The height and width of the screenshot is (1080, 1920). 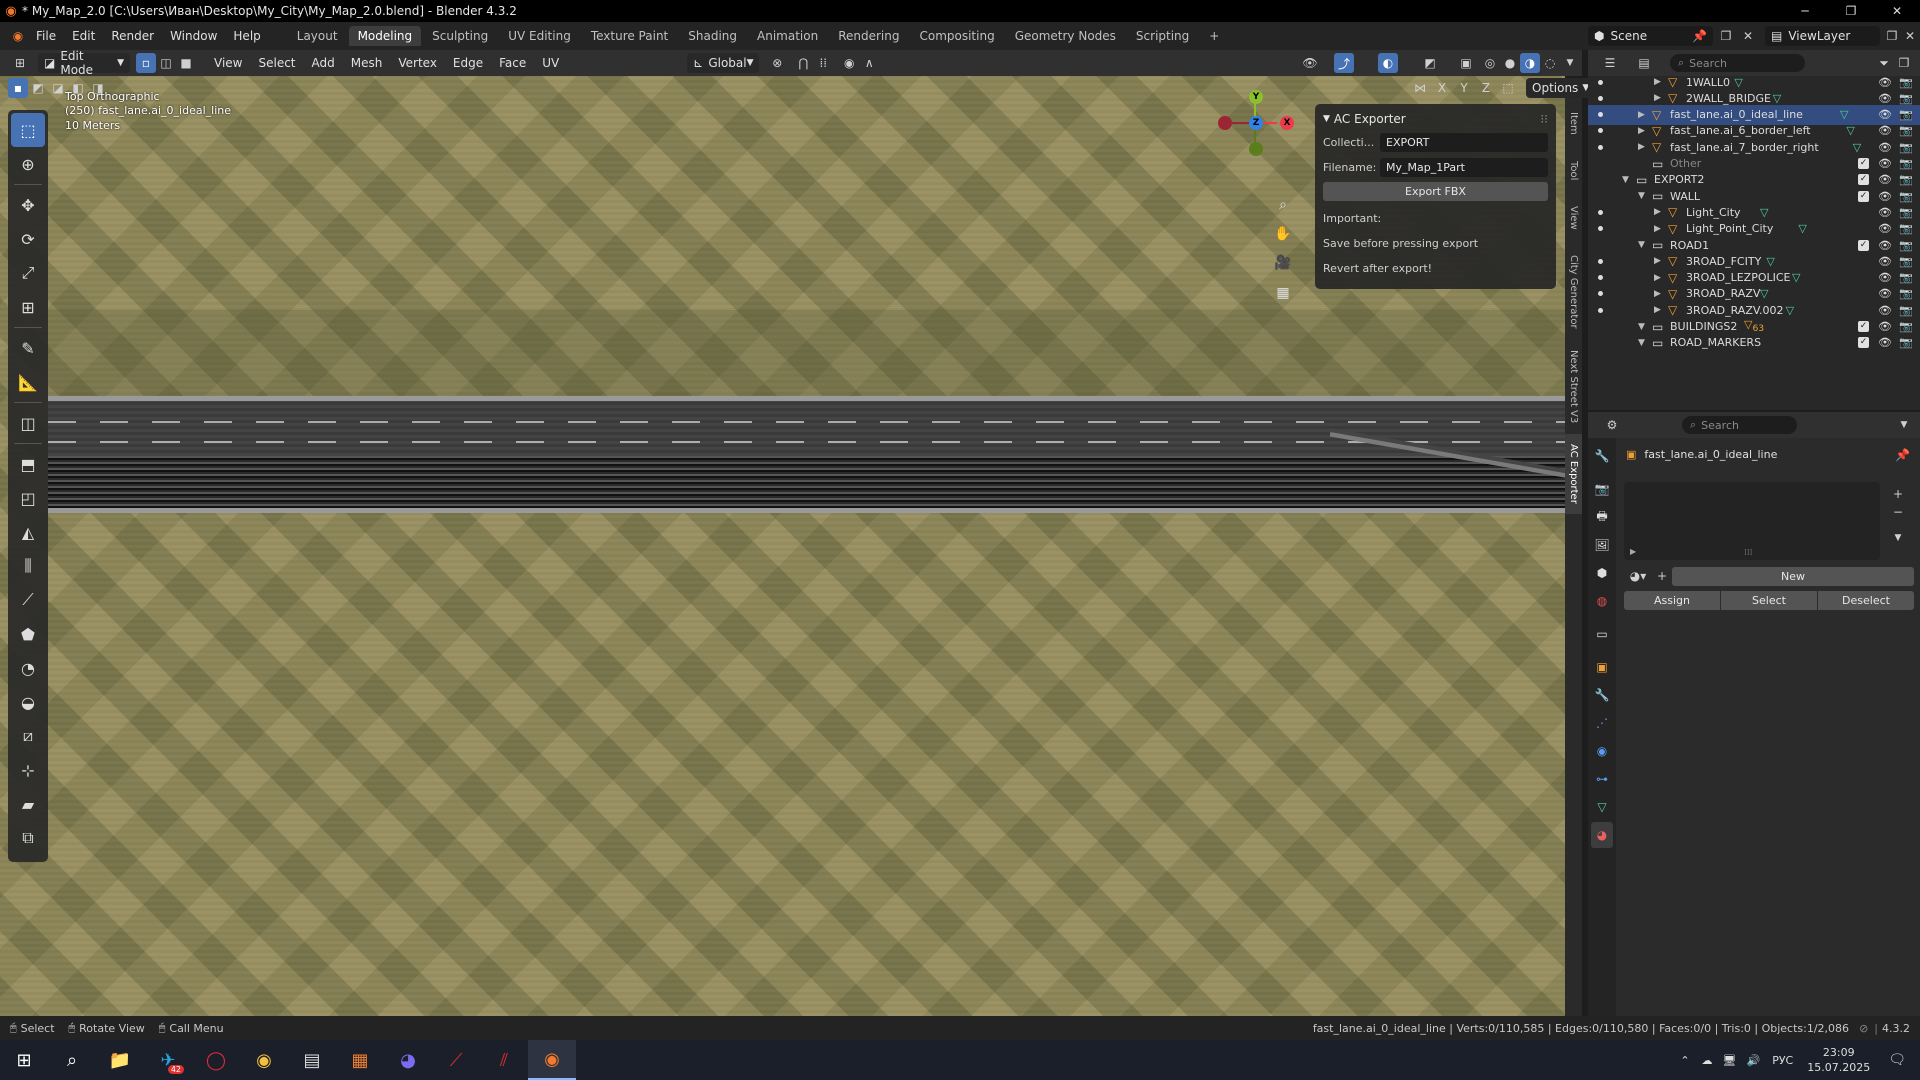 What do you see at coordinates (712, 36) in the screenshot?
I see `tab-shading: Shading` at bounding box center [712, 36].